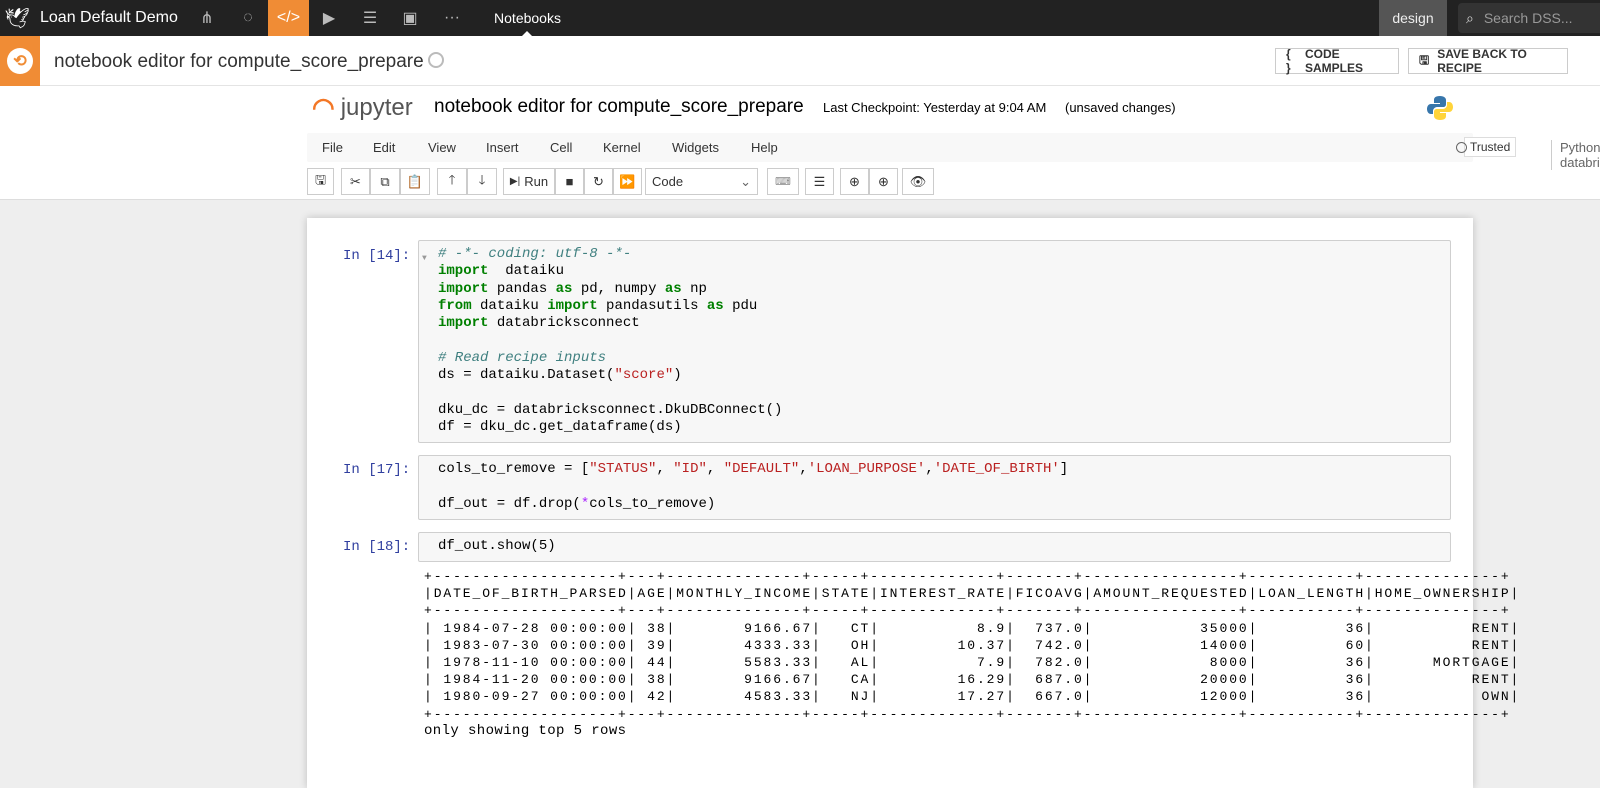 Image resolution: width=1600 pixels, height=788 pixels. I want to click on code-token: import, so click(463, 323).